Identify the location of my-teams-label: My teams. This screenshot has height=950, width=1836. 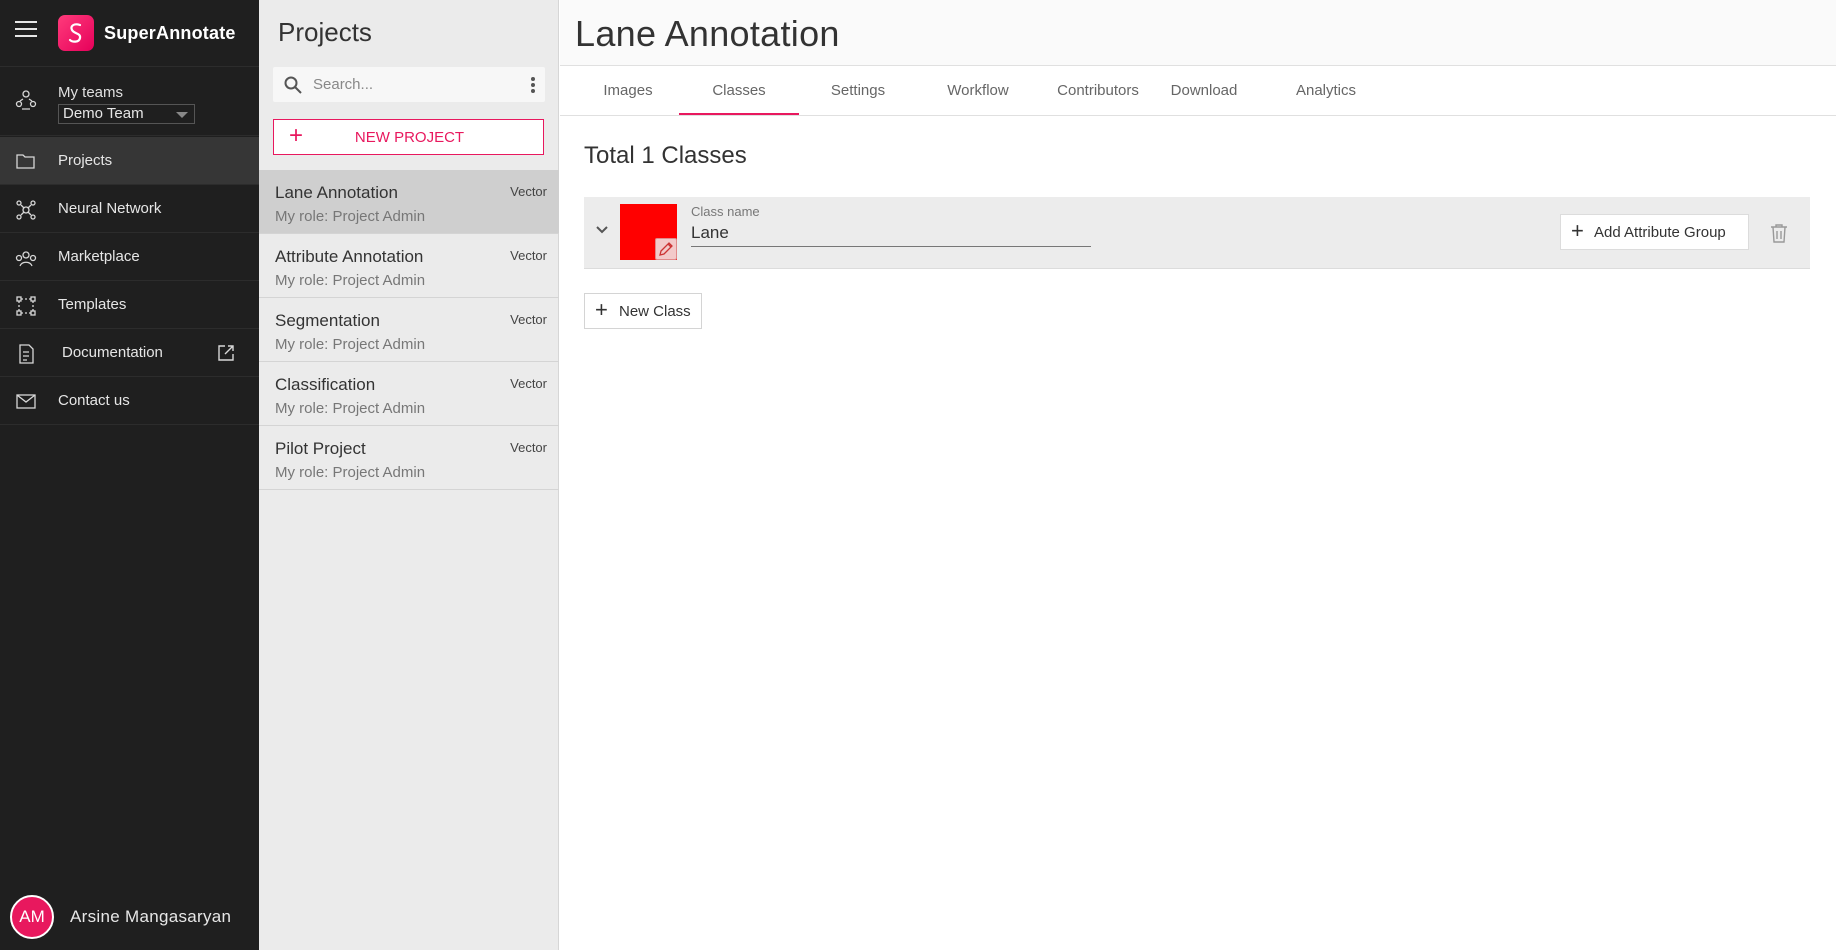
(91, 92).